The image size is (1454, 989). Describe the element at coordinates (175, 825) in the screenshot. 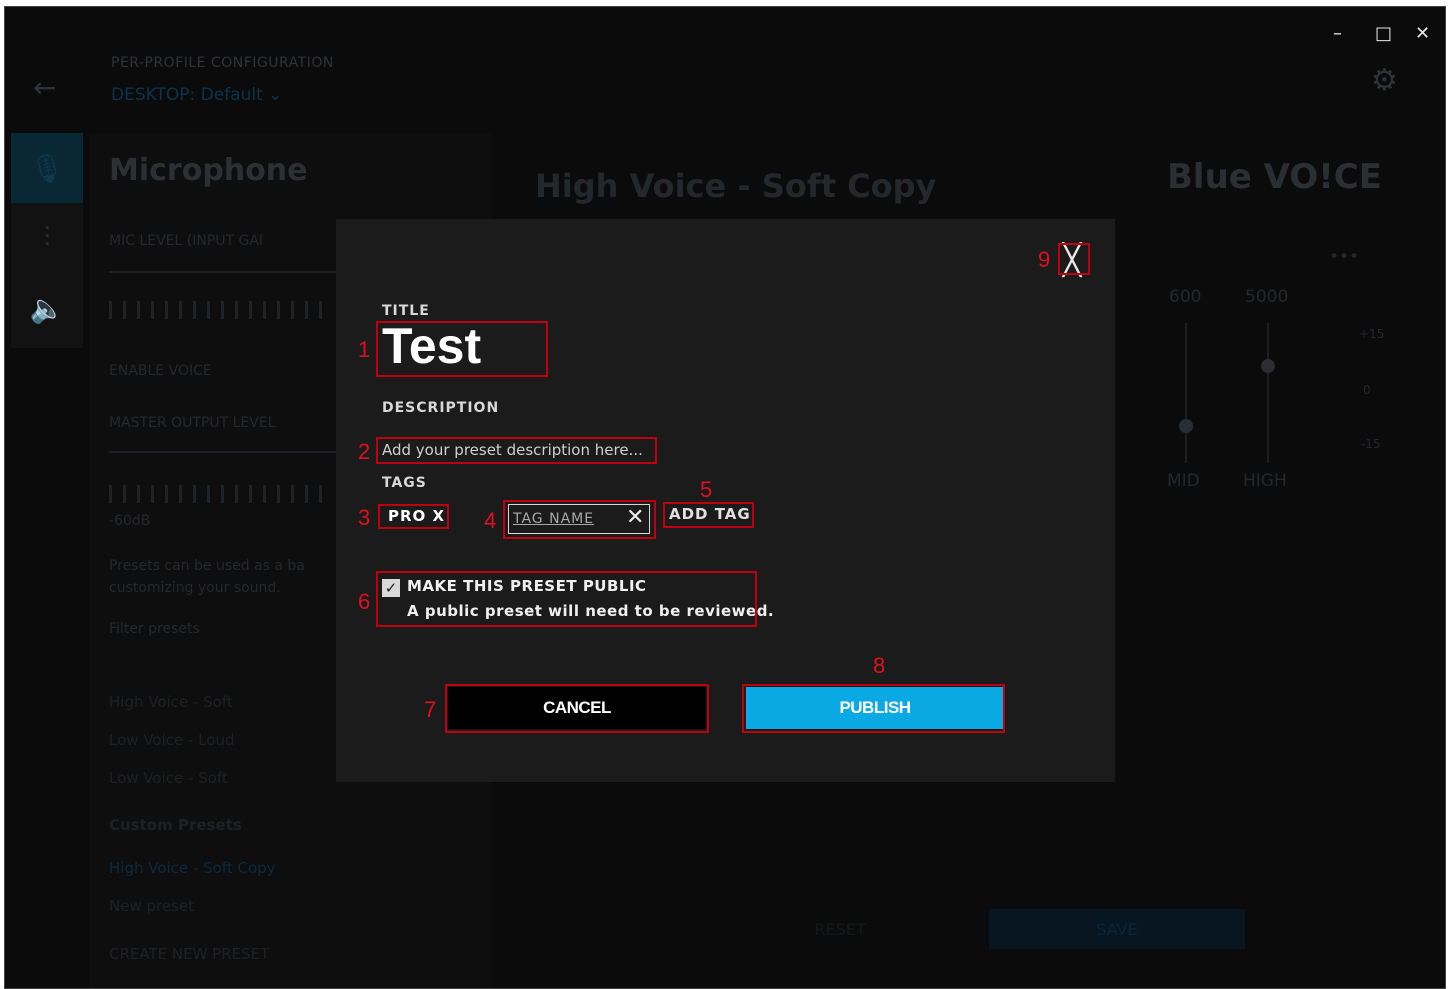

I see `custom-presets-header: Custom Presets` at that location.